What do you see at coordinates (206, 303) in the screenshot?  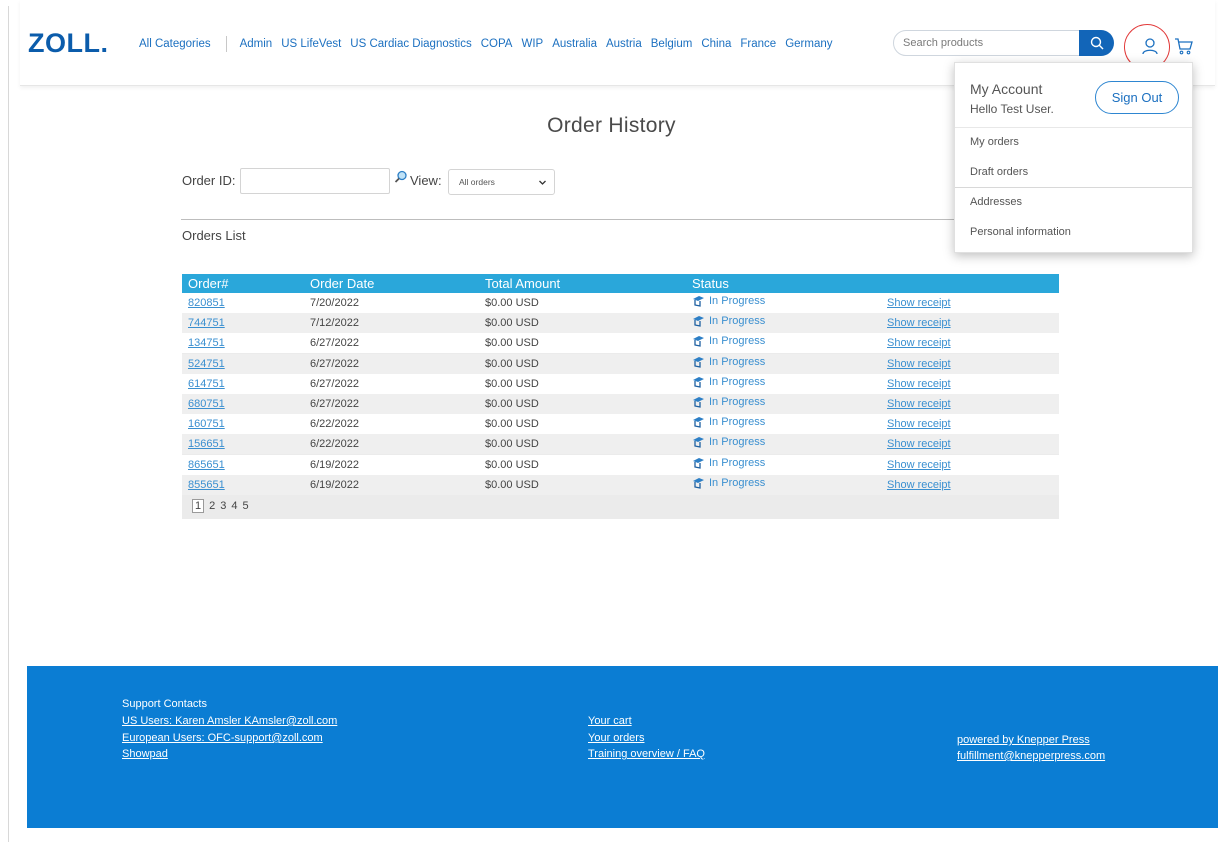 I see `order-id-link: 820851` at bounding box center [206, 303].